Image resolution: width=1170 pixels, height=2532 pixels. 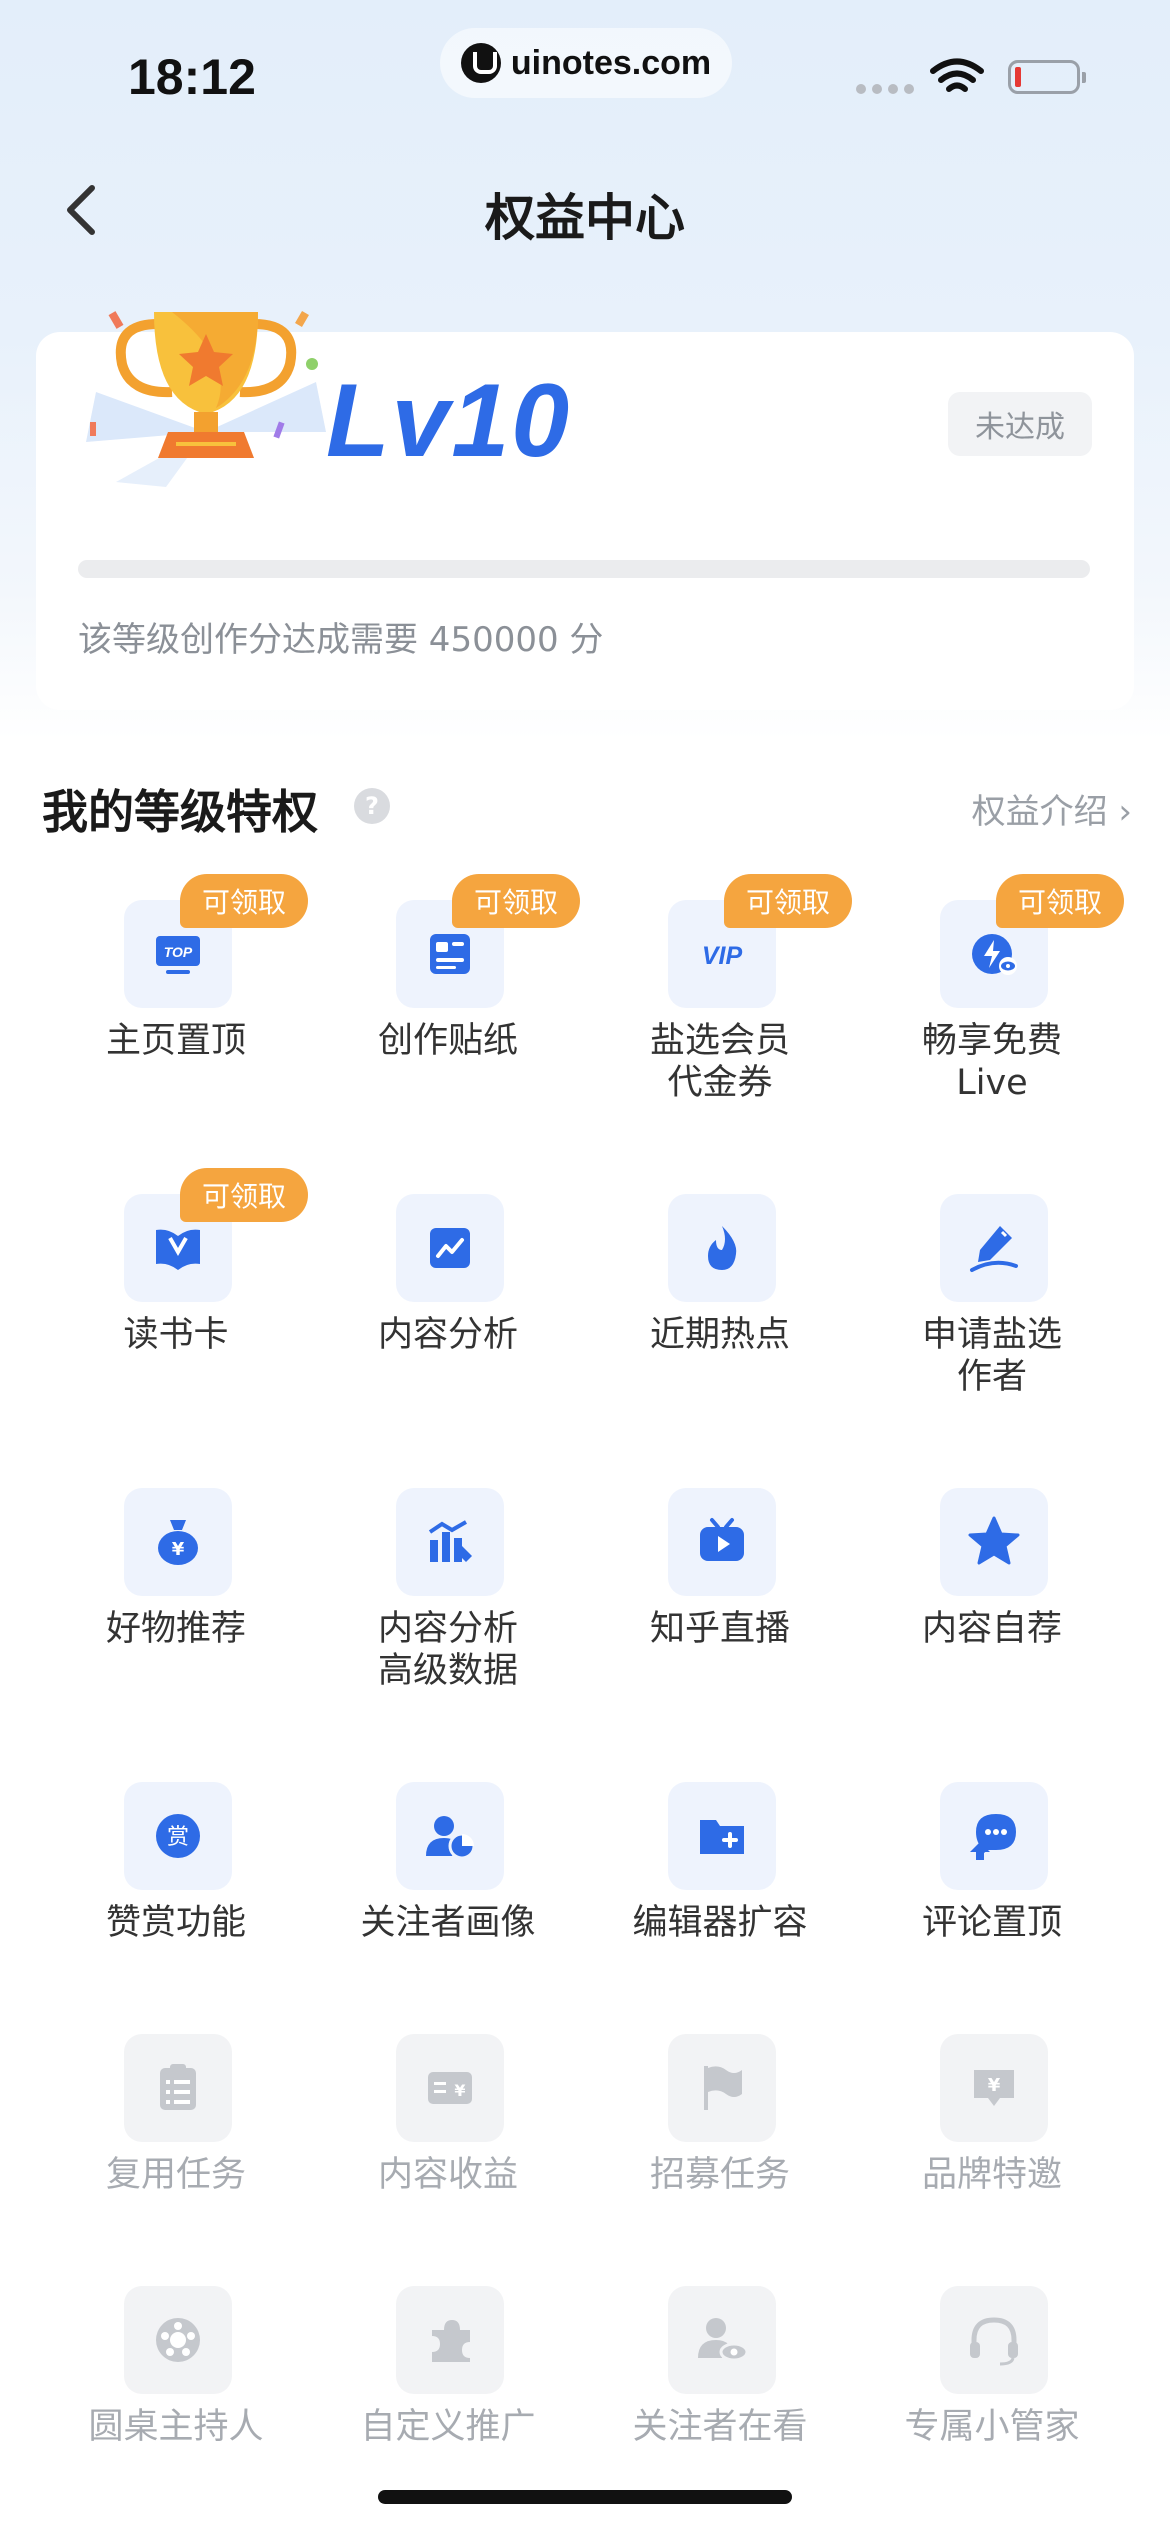 I want to click on privilege-label: 好物推荐, so click(x=175, y=1629).